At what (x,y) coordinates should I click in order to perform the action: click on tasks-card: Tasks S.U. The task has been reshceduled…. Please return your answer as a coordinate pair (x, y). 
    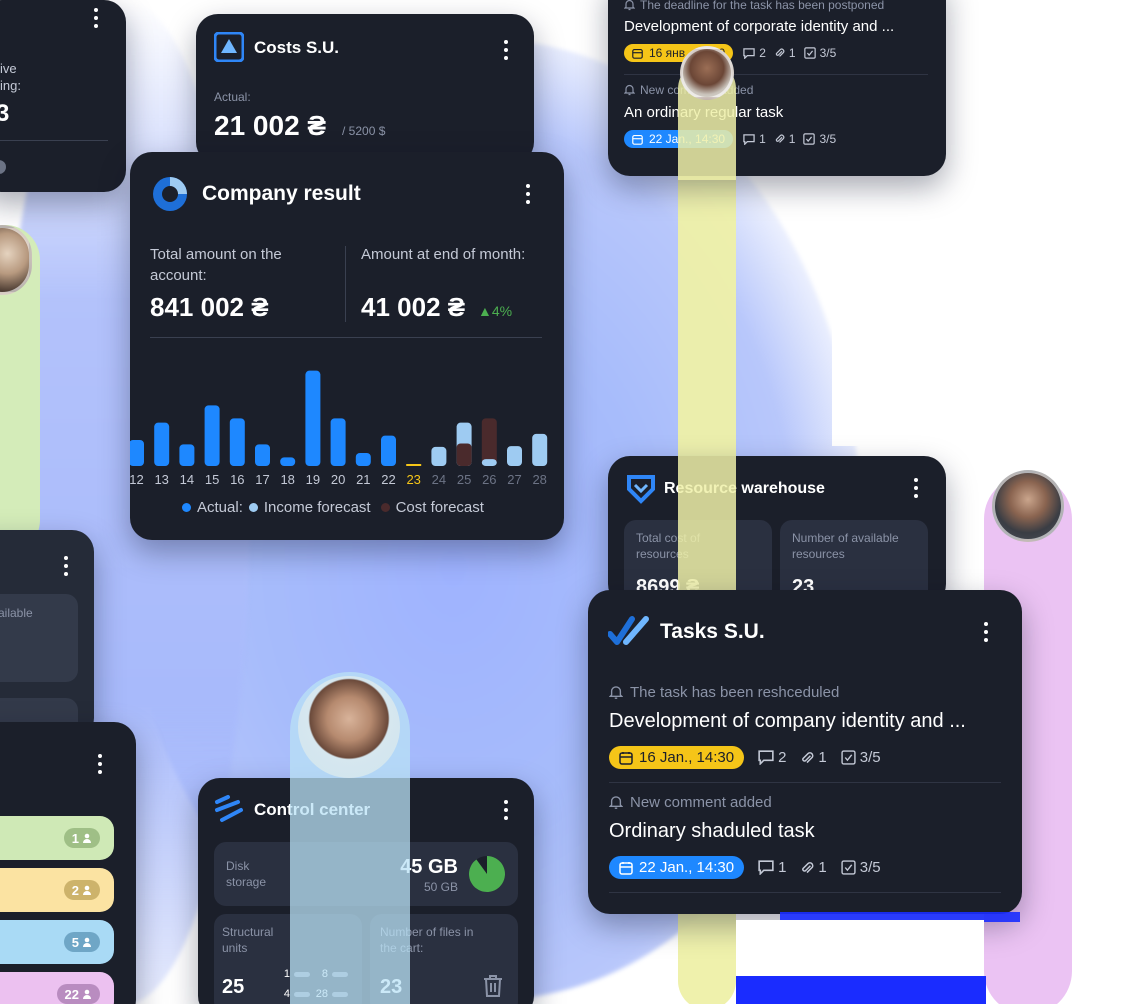
    Looking at the image, I should click on (805, 752).